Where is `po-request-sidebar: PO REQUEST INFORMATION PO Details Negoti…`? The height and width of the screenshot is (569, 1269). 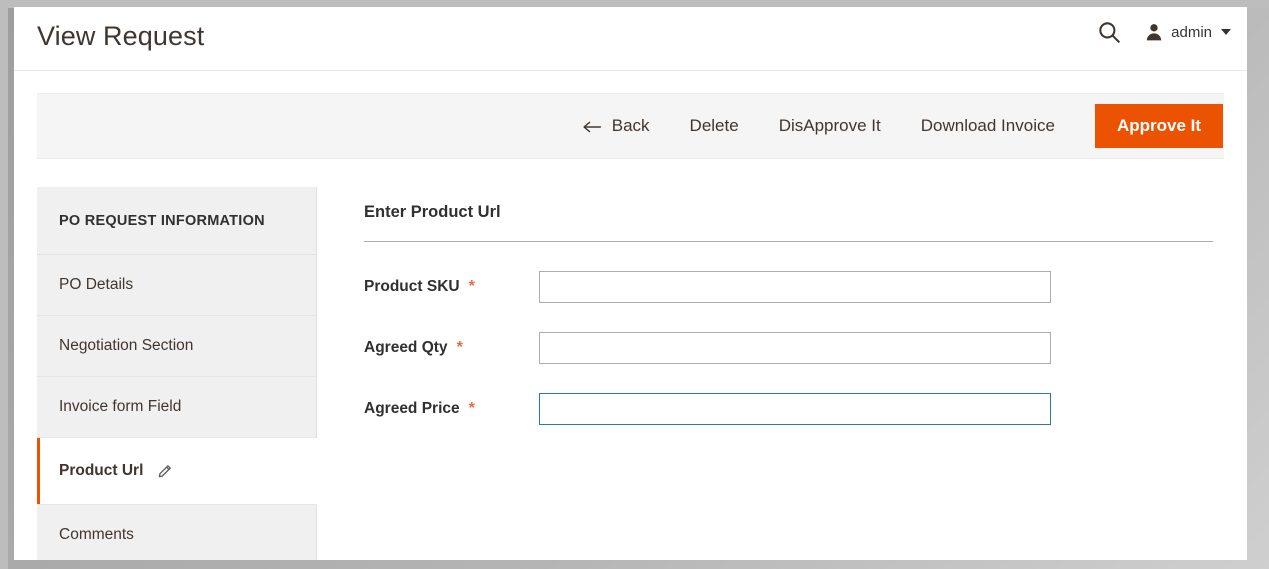
po-request-sidebar: PO REQUEST INFORMATION PO Details Negoti… is located at coordinates (177, 373).